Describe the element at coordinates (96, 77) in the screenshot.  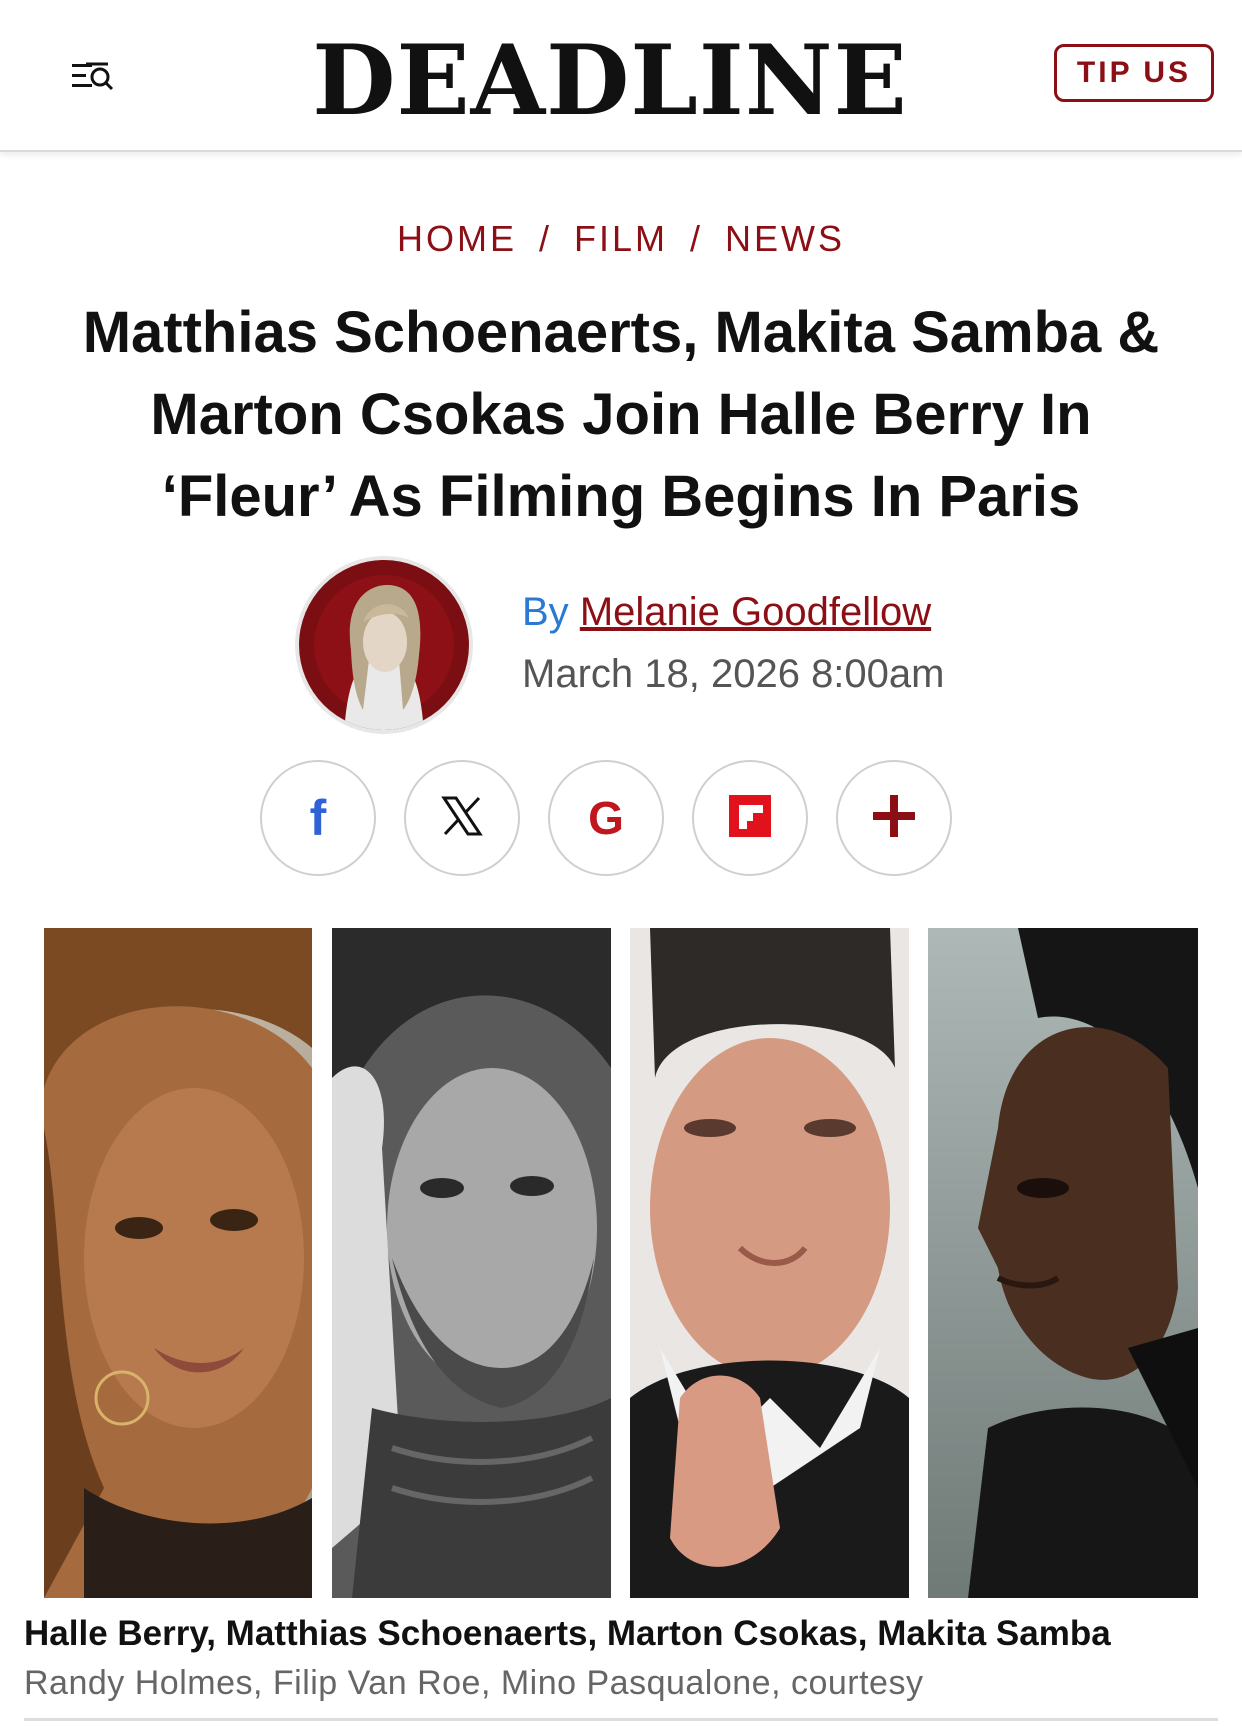
I see `menu-search-icon` at that location.